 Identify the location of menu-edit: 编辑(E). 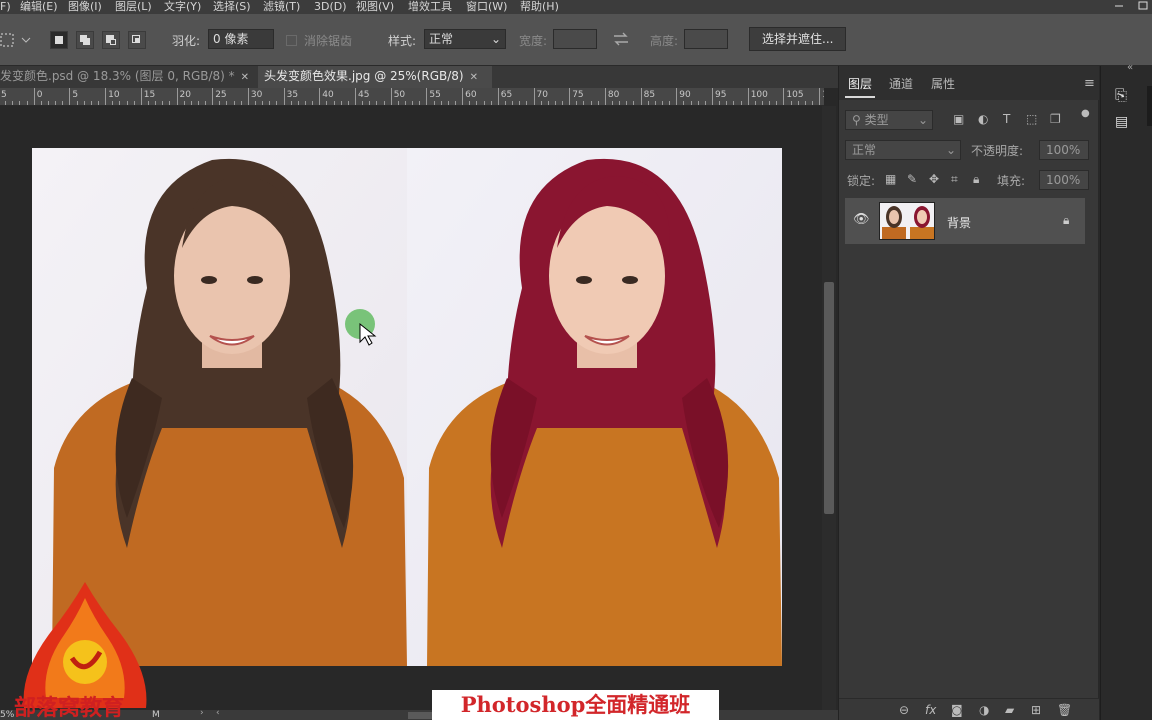
(39, 7).